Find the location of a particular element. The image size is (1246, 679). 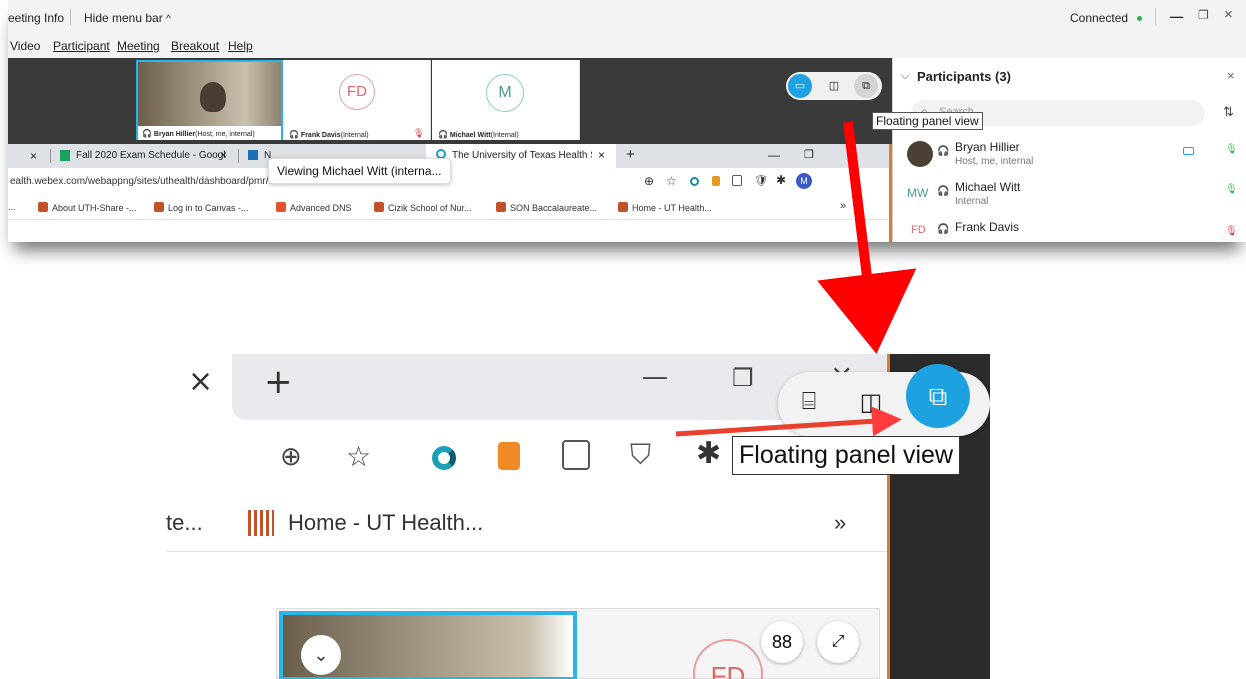

arrow-to-zoom is located at coordinates (867, 237).